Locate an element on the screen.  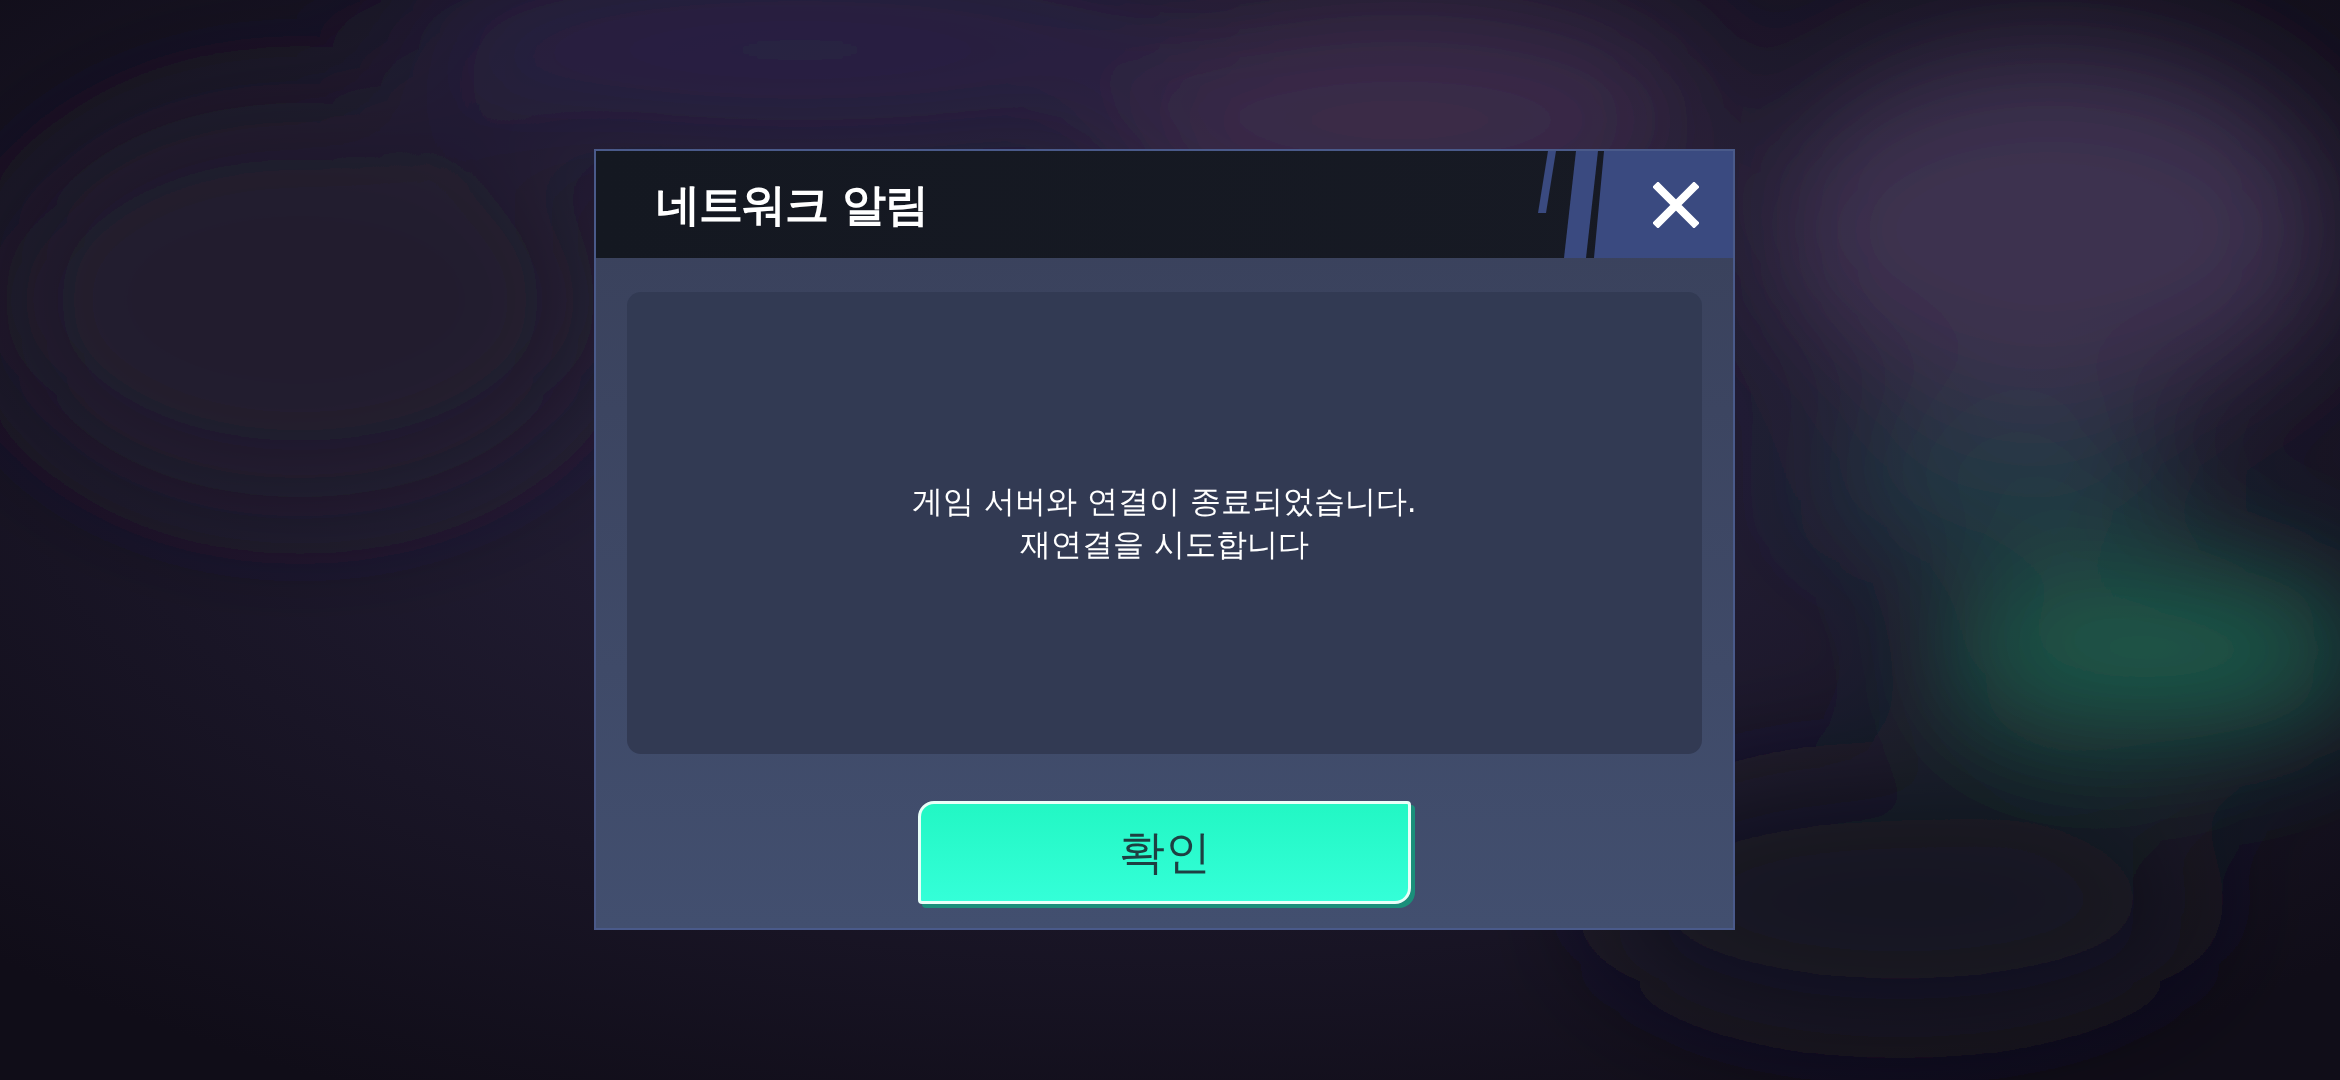
dialog-title: 네트워크 알림 is located at coordinates (792, 204).